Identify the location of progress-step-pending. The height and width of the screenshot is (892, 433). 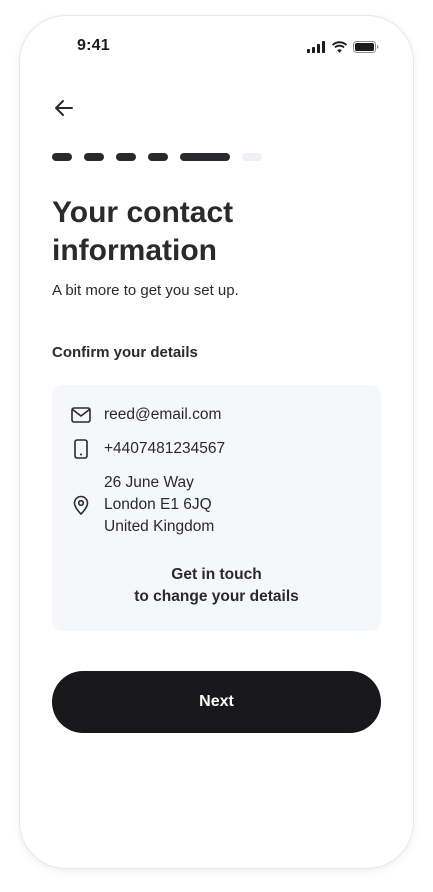
(252, 157).